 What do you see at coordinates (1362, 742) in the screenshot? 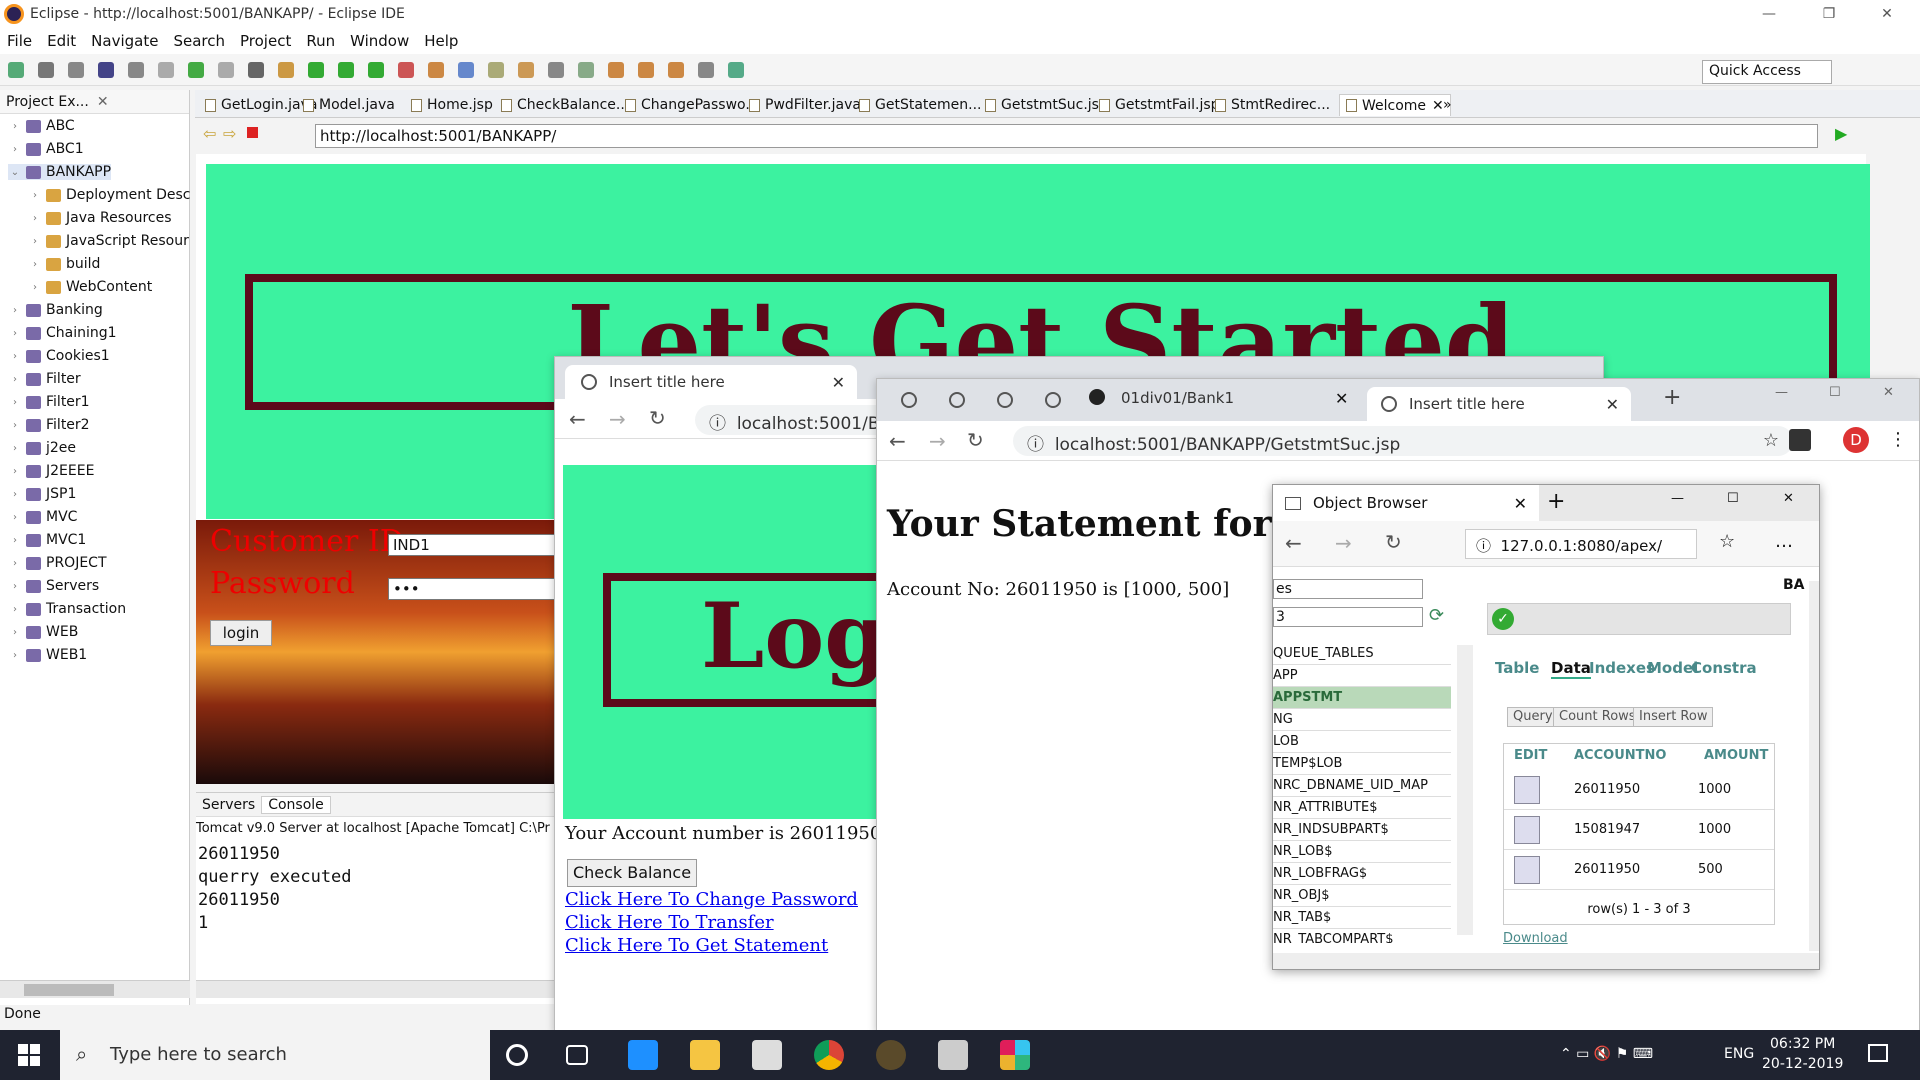
I see `object-list-item: LOB` at bounding box center [1362, 742].